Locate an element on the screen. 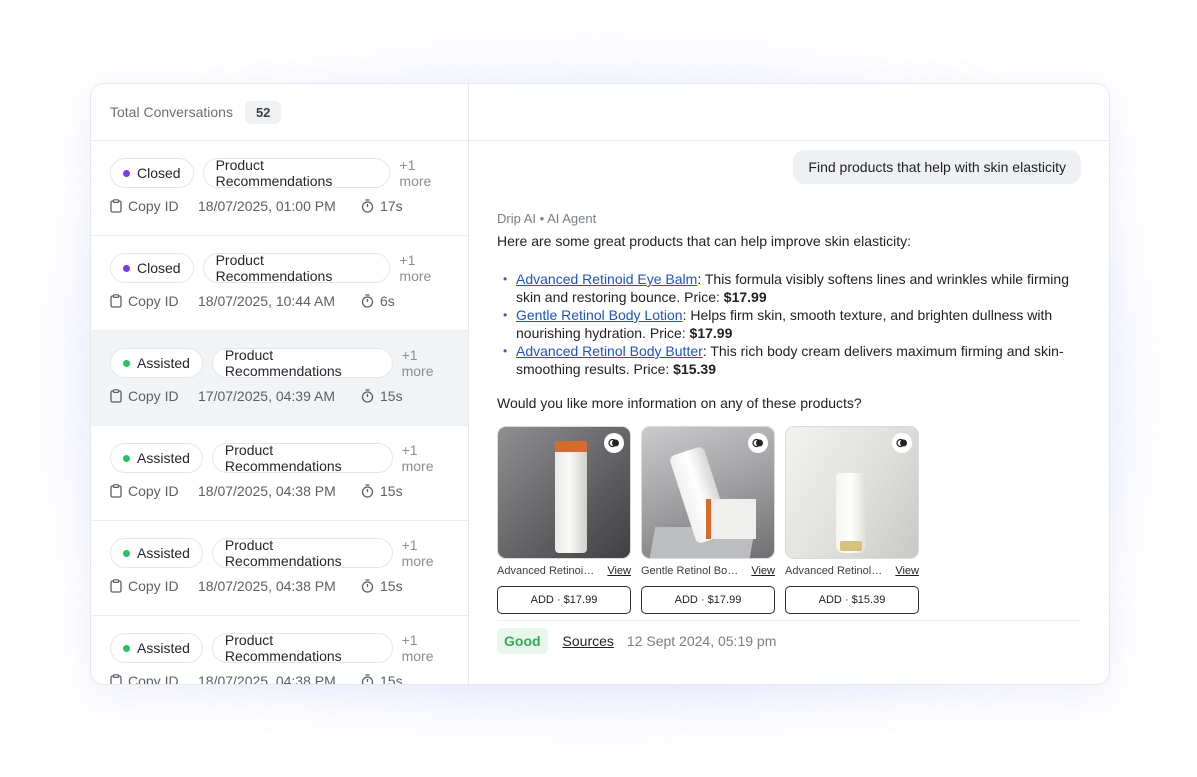 The height and width of the screenshot is (777, 1197). product-price: $17.99 is located at coordinates (745, 297).